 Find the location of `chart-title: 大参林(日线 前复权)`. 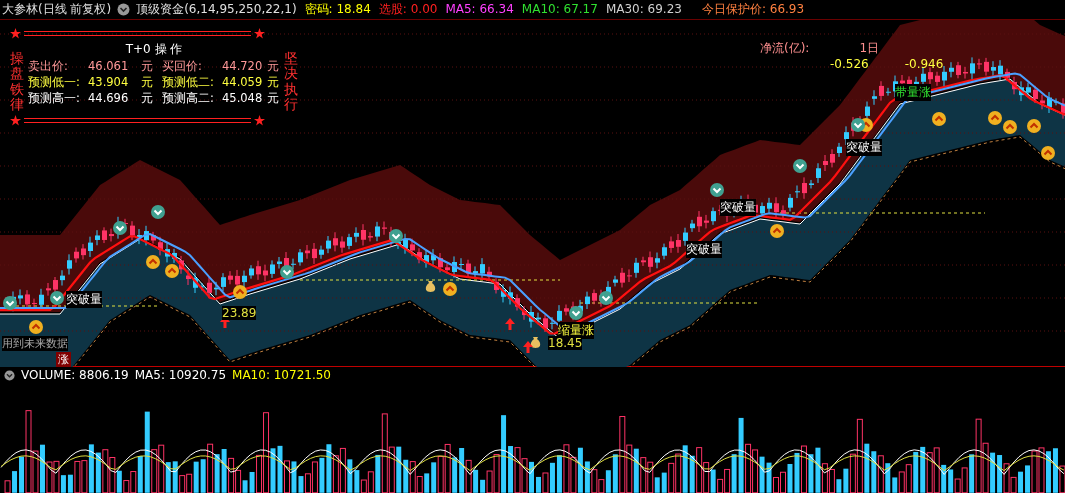

chart-title: 大参林(日线 前复权) is located at coordinates (57, 9).